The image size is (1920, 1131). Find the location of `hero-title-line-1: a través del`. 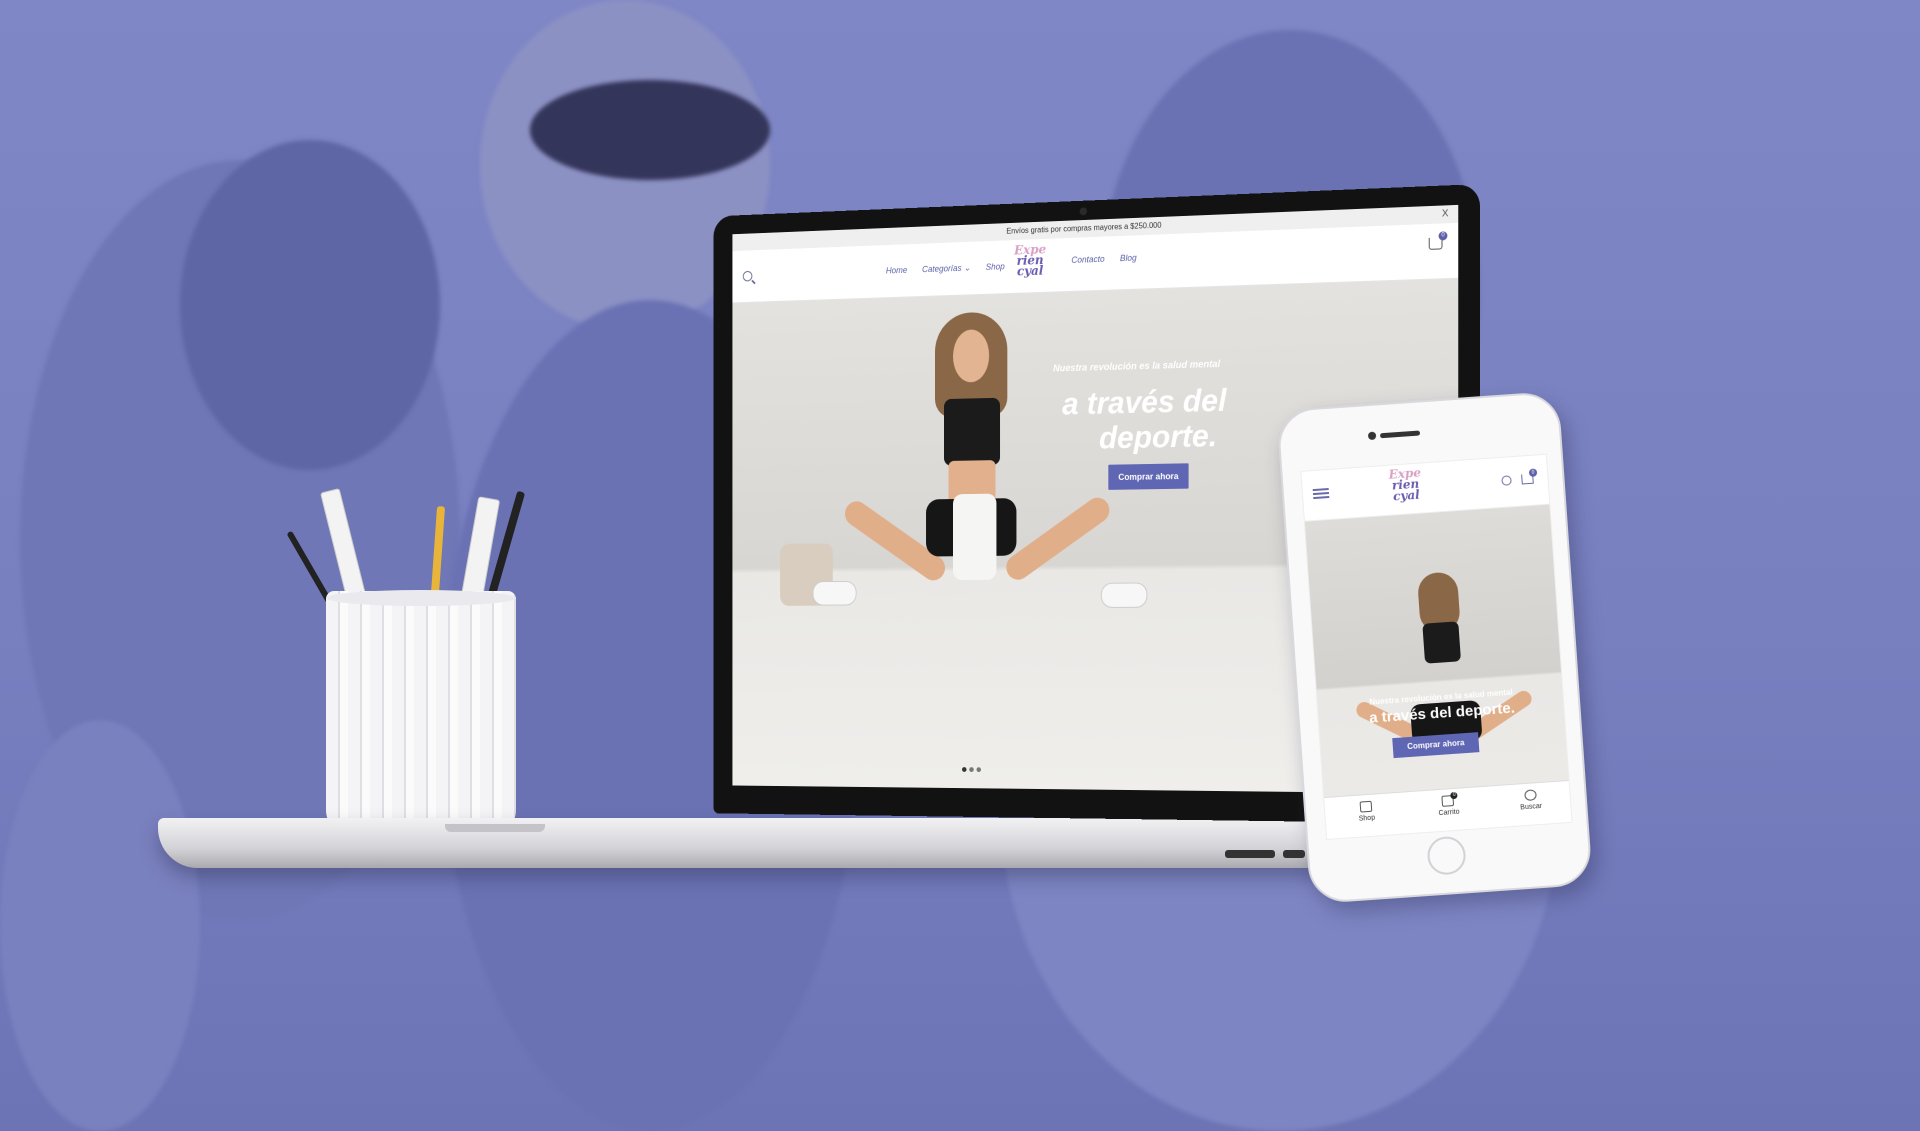

hero-title-line-1: a través del is located at coordinates (1144, 402).